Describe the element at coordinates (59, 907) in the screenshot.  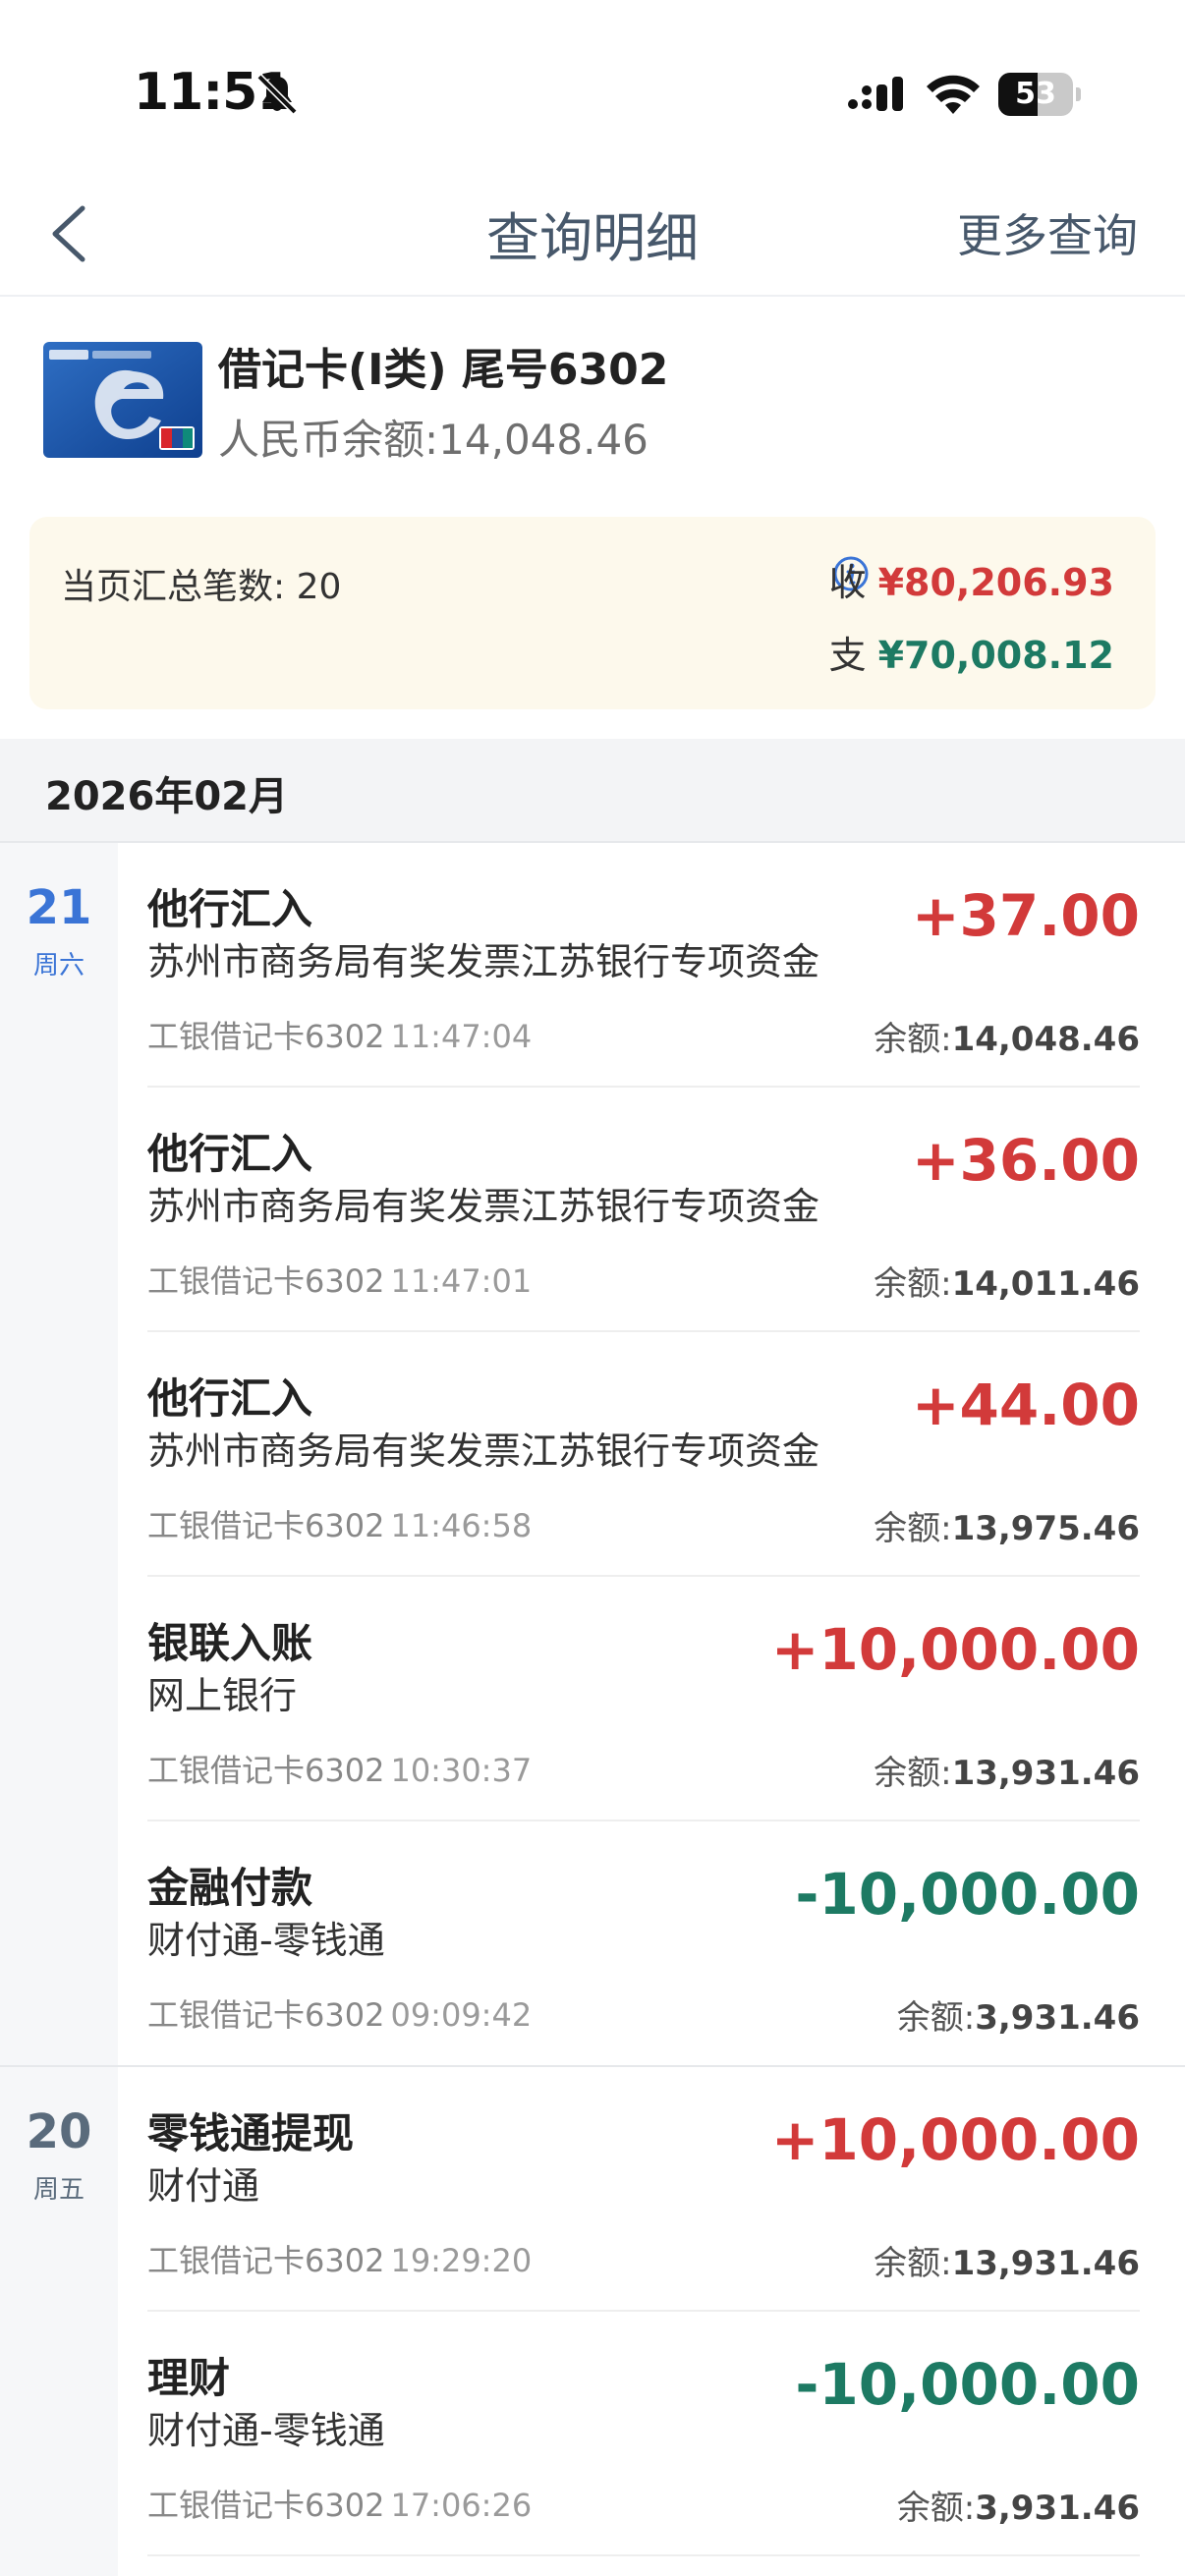
I see `day-number: 21` at that location.